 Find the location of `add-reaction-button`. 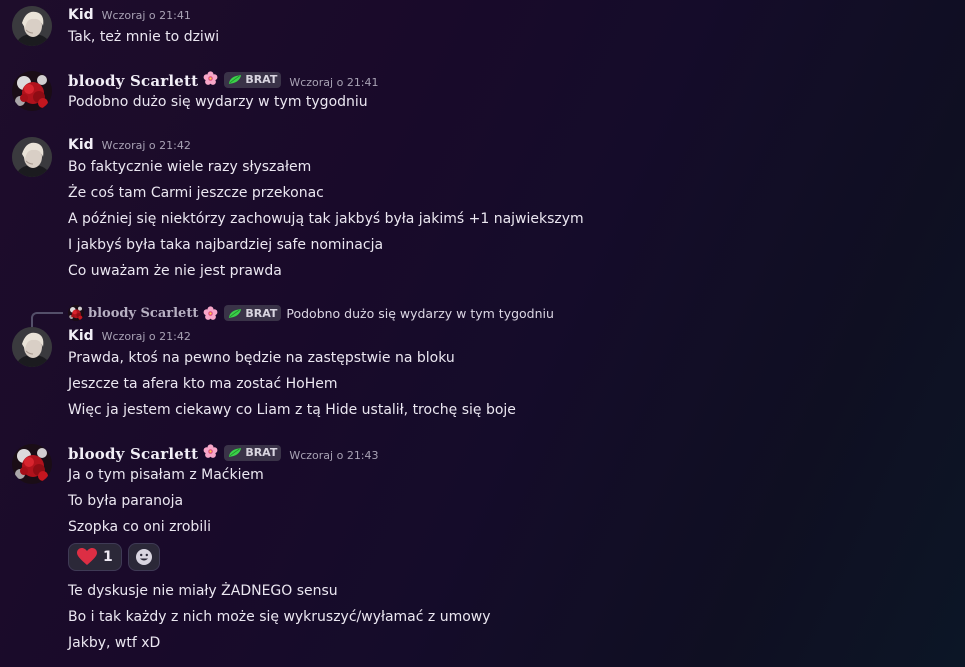

add-reaction-button is located at coordinates (143, 557).